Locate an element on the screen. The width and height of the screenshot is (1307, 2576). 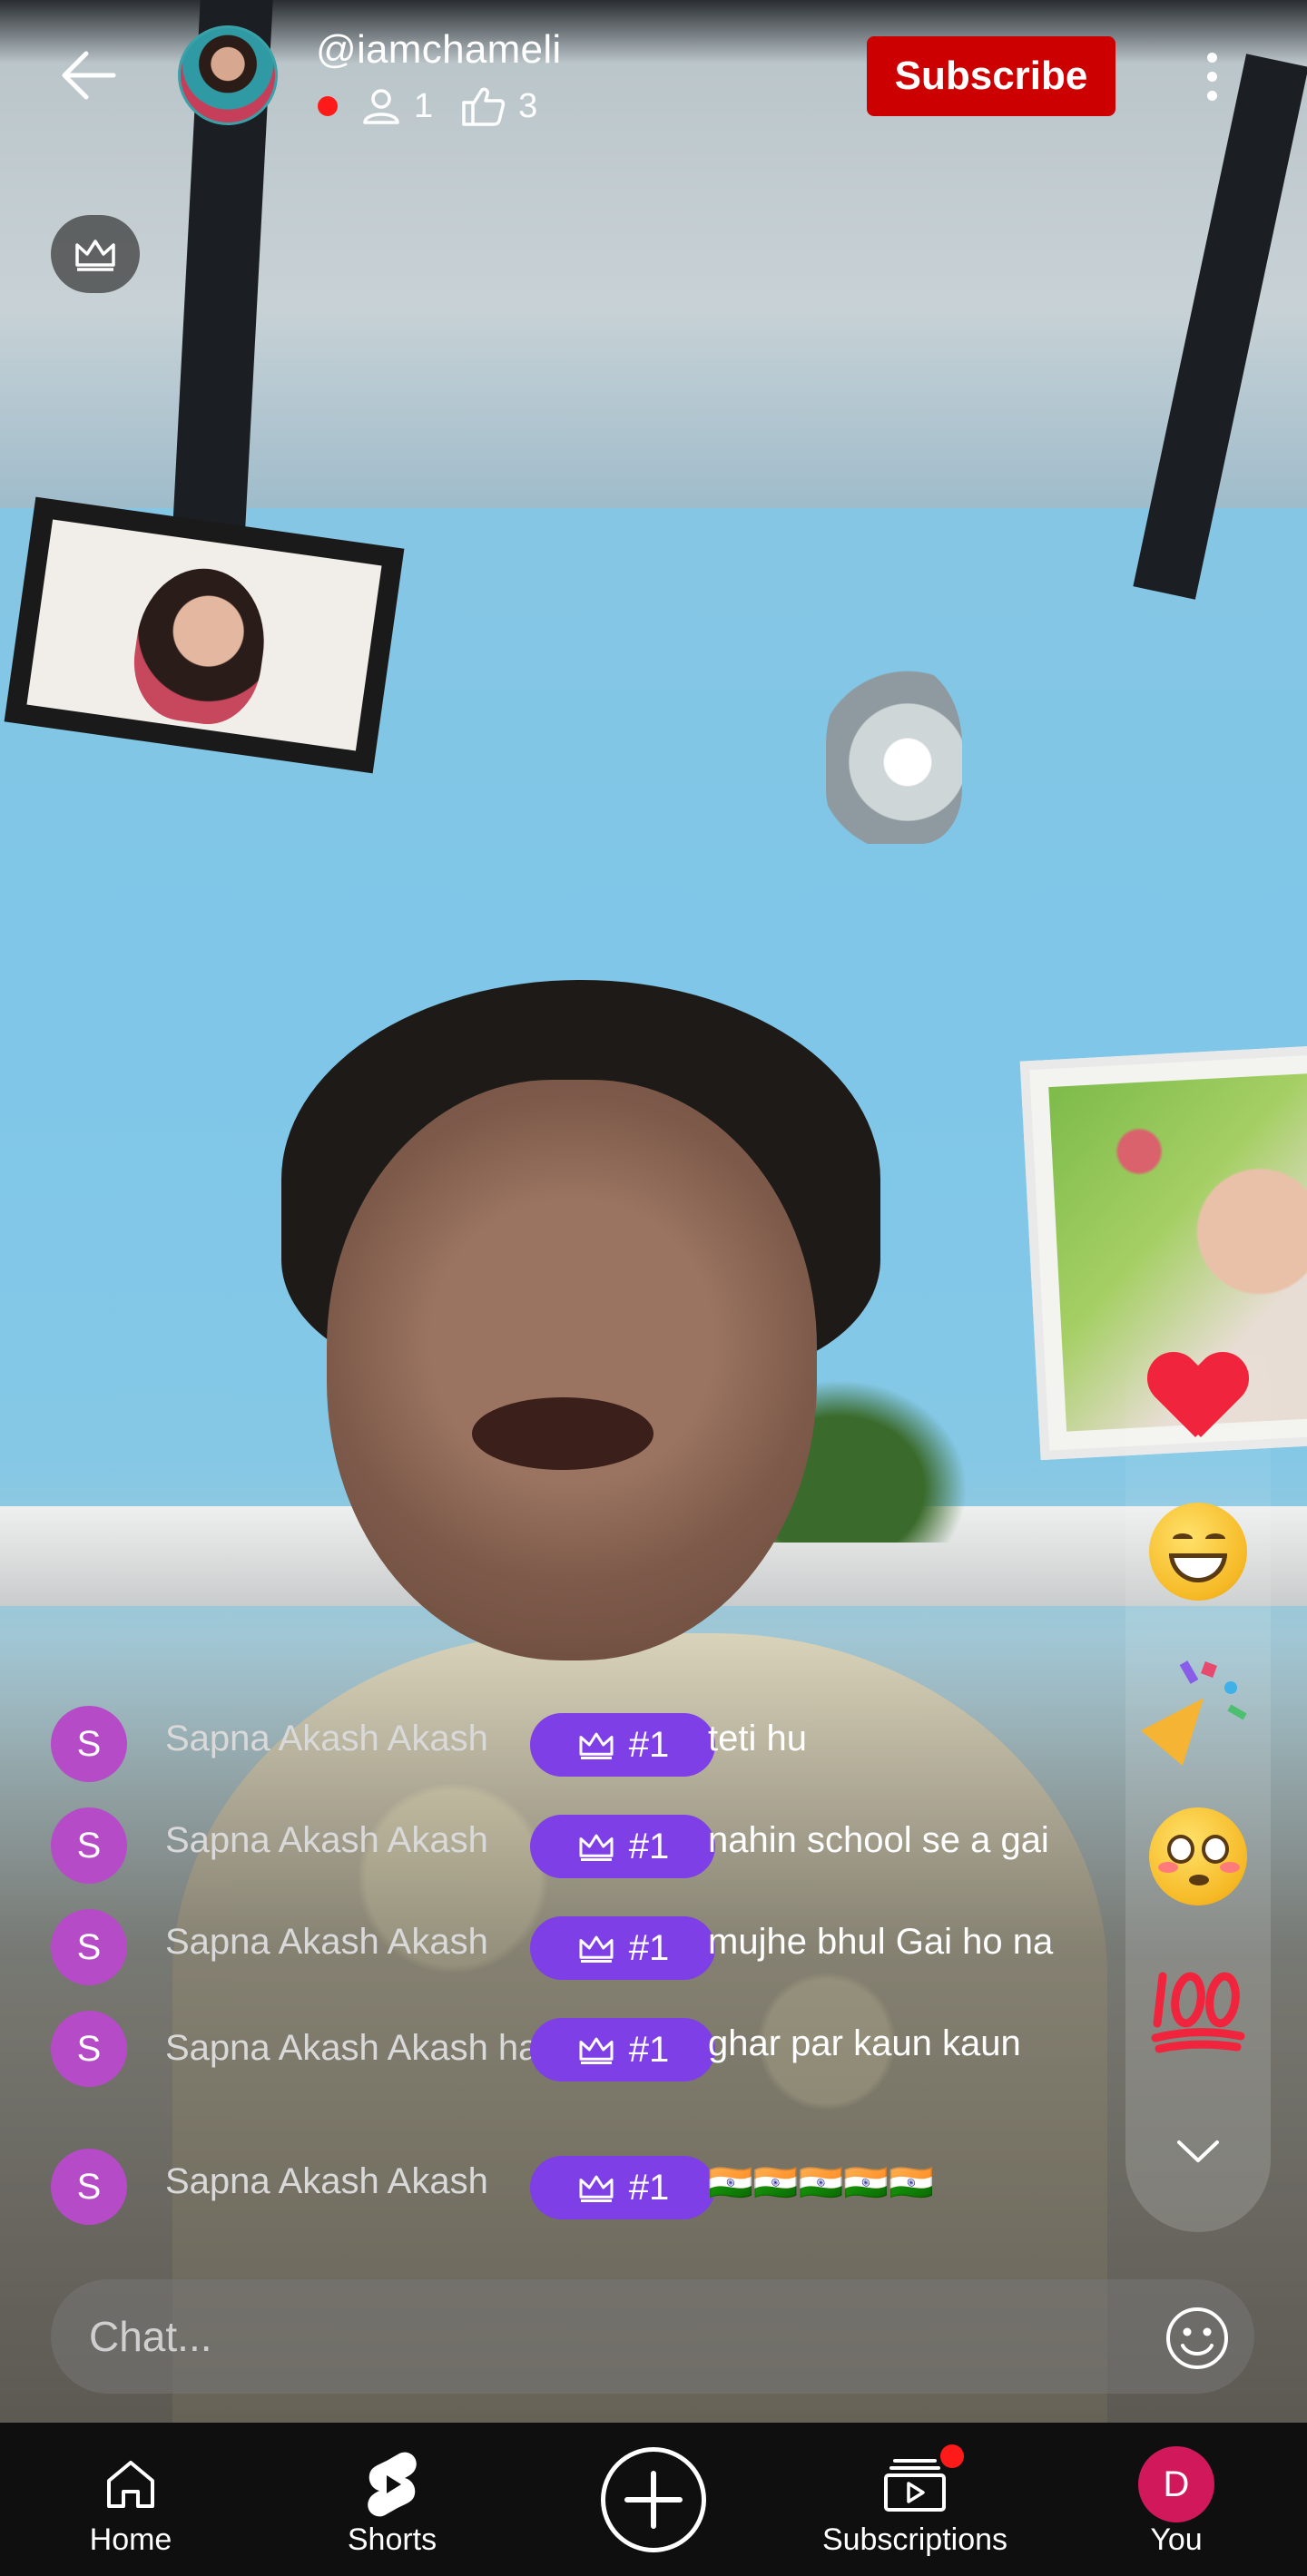
collapse-reactions-button is located at coordinates (1198, 2150).